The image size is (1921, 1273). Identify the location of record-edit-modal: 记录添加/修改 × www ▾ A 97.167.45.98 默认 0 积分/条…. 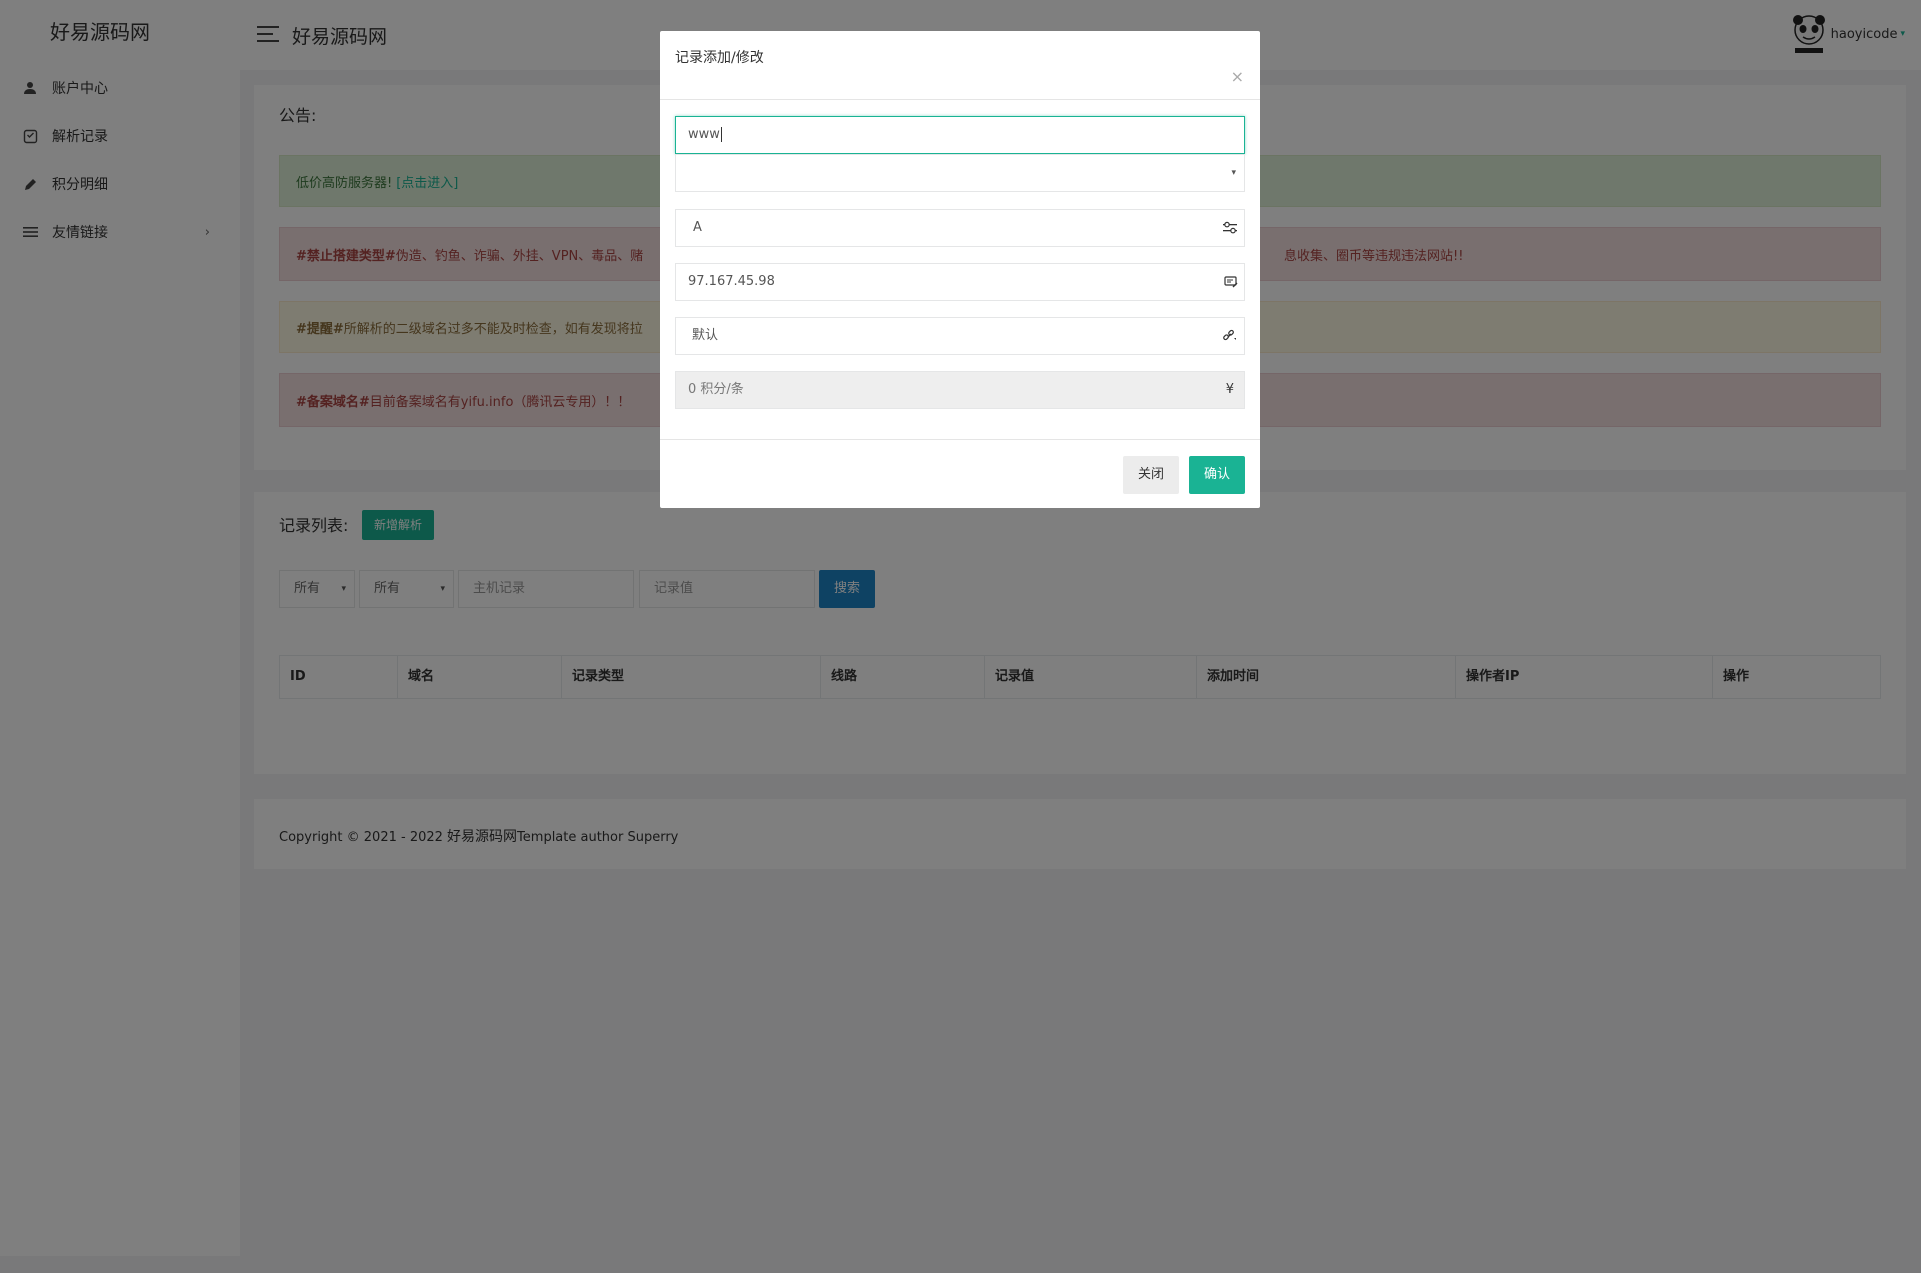
(960, 269).